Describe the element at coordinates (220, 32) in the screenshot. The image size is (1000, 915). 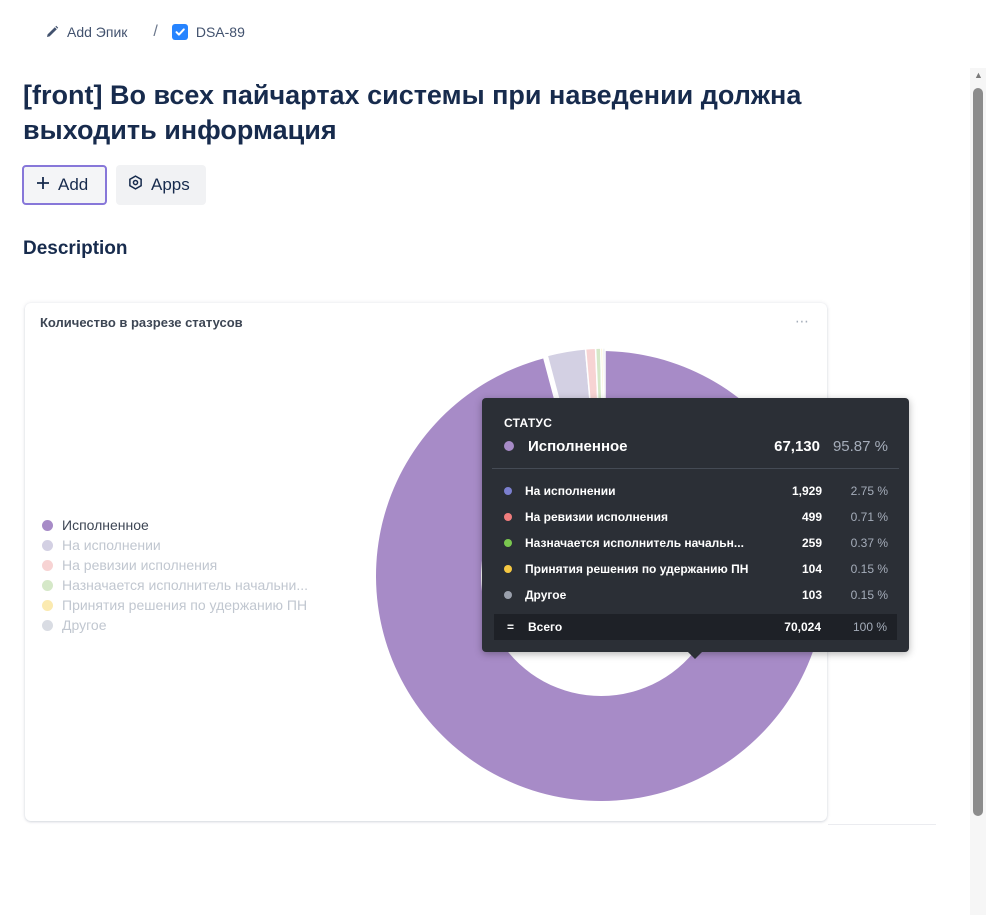
I see `breadcrumb-issue-key: DSA-89` at that location.